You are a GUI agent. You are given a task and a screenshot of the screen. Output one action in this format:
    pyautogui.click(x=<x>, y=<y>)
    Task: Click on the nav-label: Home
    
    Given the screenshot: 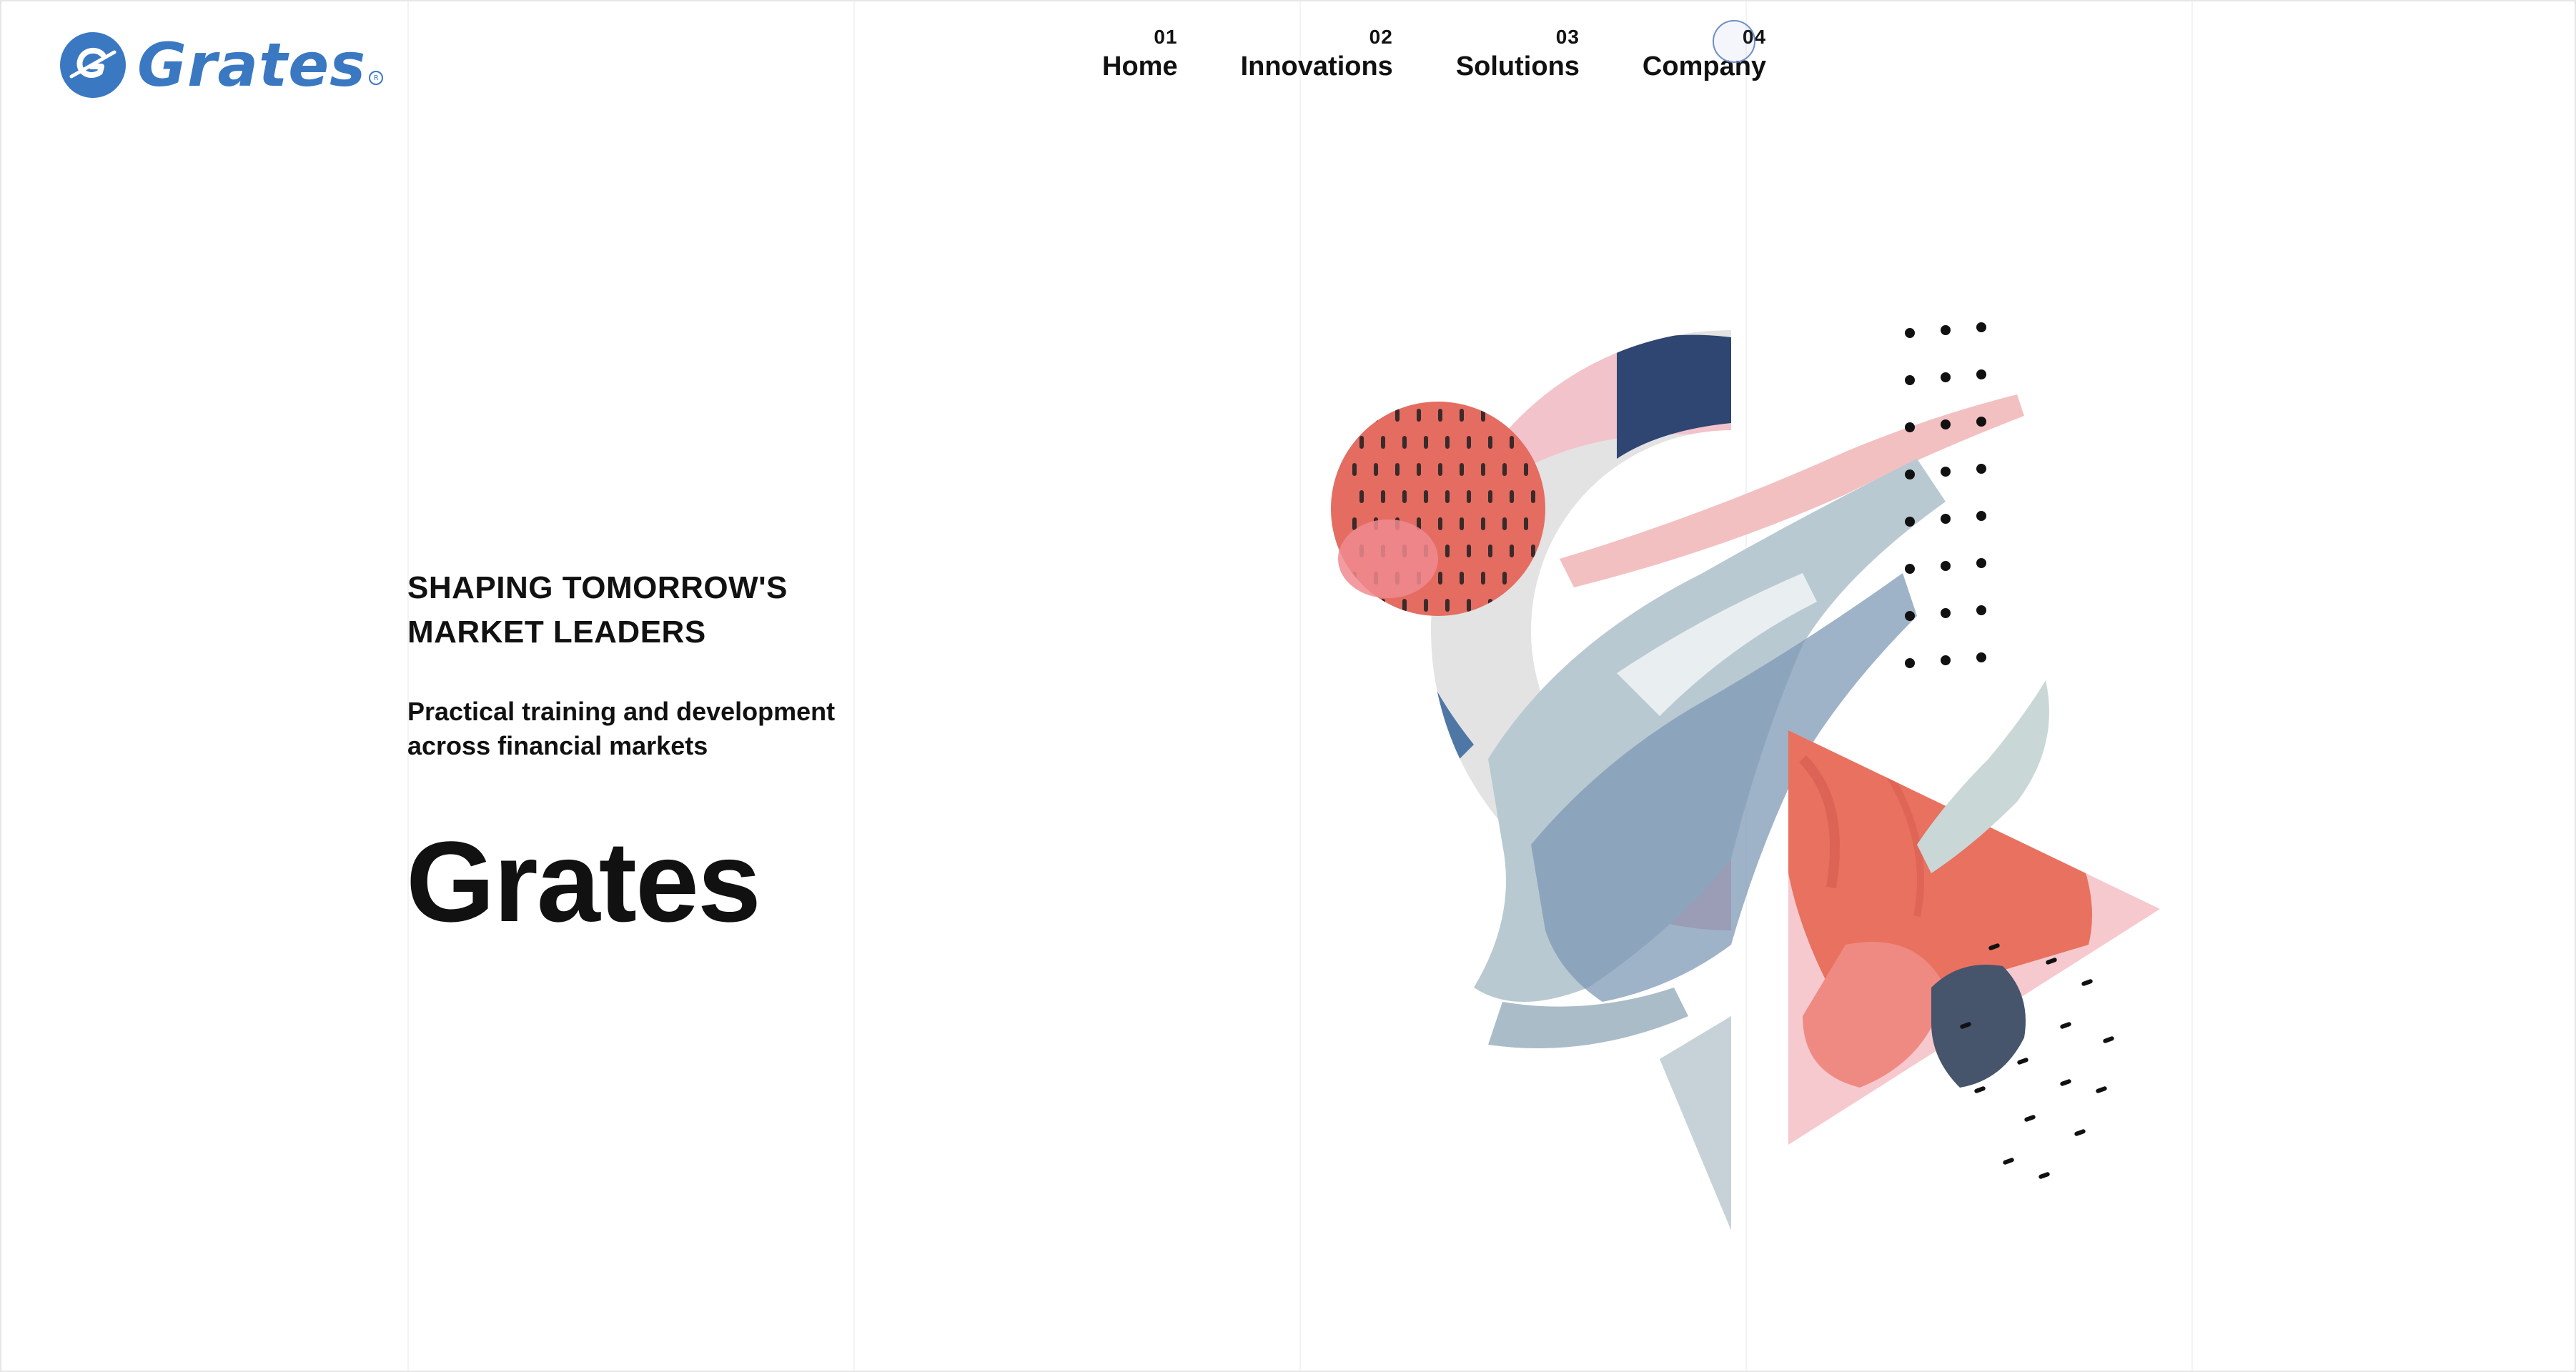 What is the action you would take?
    pyautogui.click(x=1140, y=66)
    